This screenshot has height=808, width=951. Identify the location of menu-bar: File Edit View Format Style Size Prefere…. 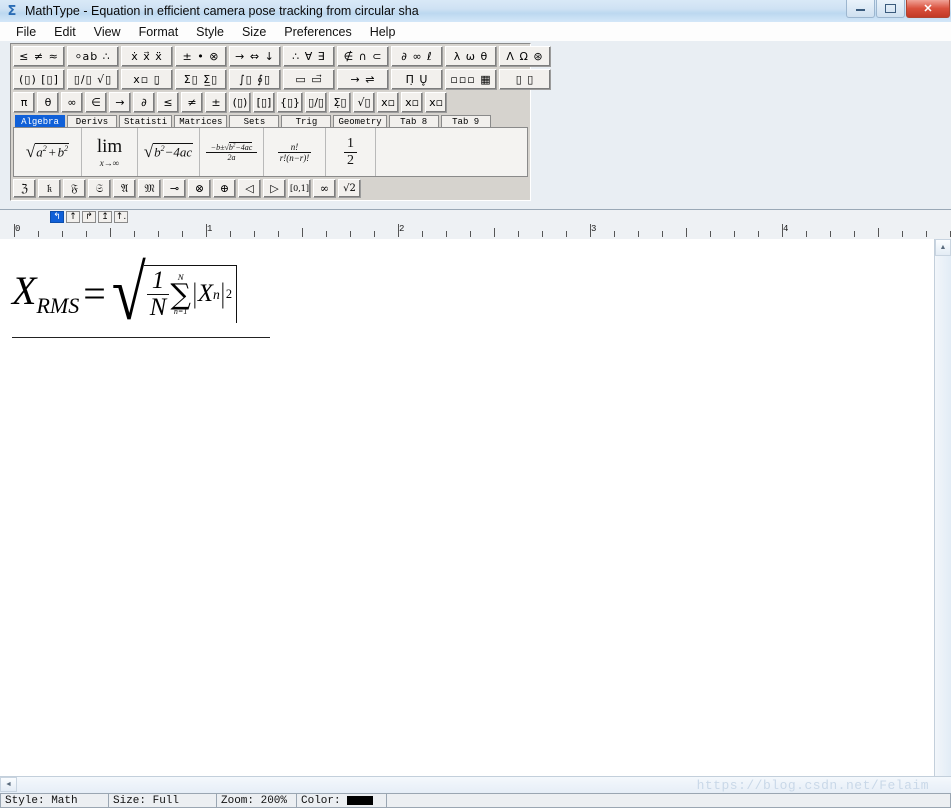
(475, 32).